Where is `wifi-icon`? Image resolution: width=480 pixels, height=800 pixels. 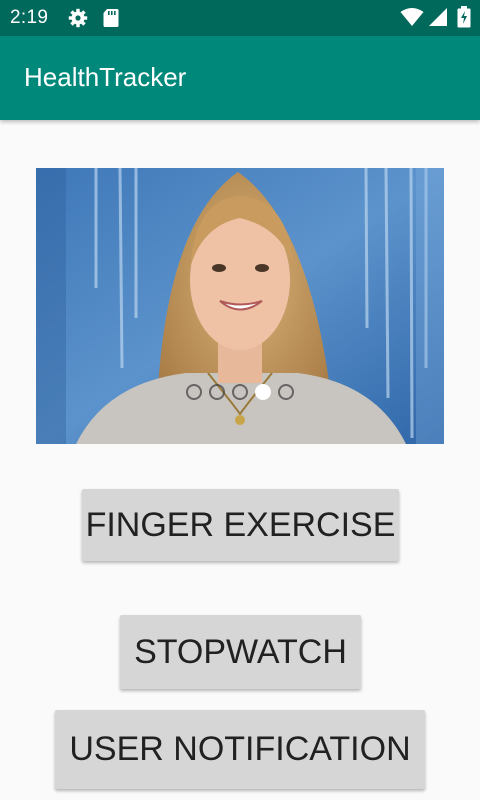
wifi-icon is located at coordinates (412, 19).